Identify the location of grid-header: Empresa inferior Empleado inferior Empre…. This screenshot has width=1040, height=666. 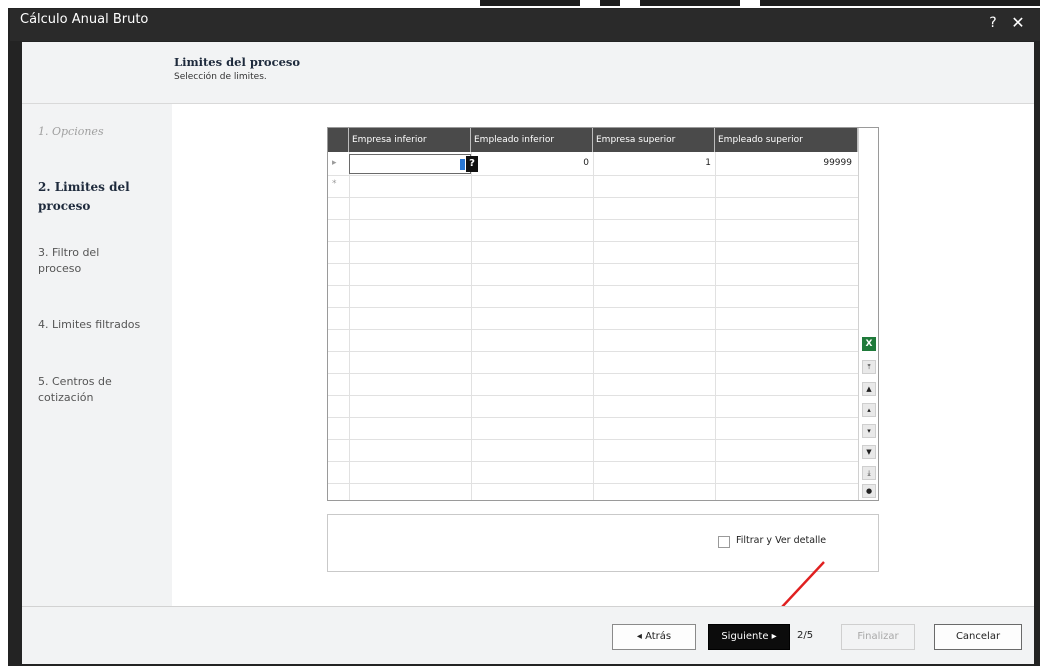
(593, 140).